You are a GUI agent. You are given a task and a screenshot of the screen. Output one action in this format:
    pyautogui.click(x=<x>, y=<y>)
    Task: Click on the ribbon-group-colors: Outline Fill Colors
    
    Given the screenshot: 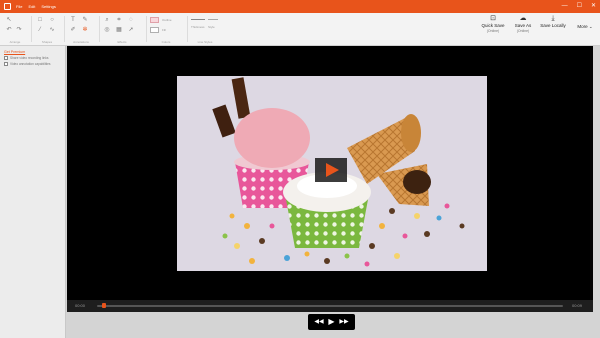 What is the action you would take?
    pyautogui.click(x=166, y=29)
    